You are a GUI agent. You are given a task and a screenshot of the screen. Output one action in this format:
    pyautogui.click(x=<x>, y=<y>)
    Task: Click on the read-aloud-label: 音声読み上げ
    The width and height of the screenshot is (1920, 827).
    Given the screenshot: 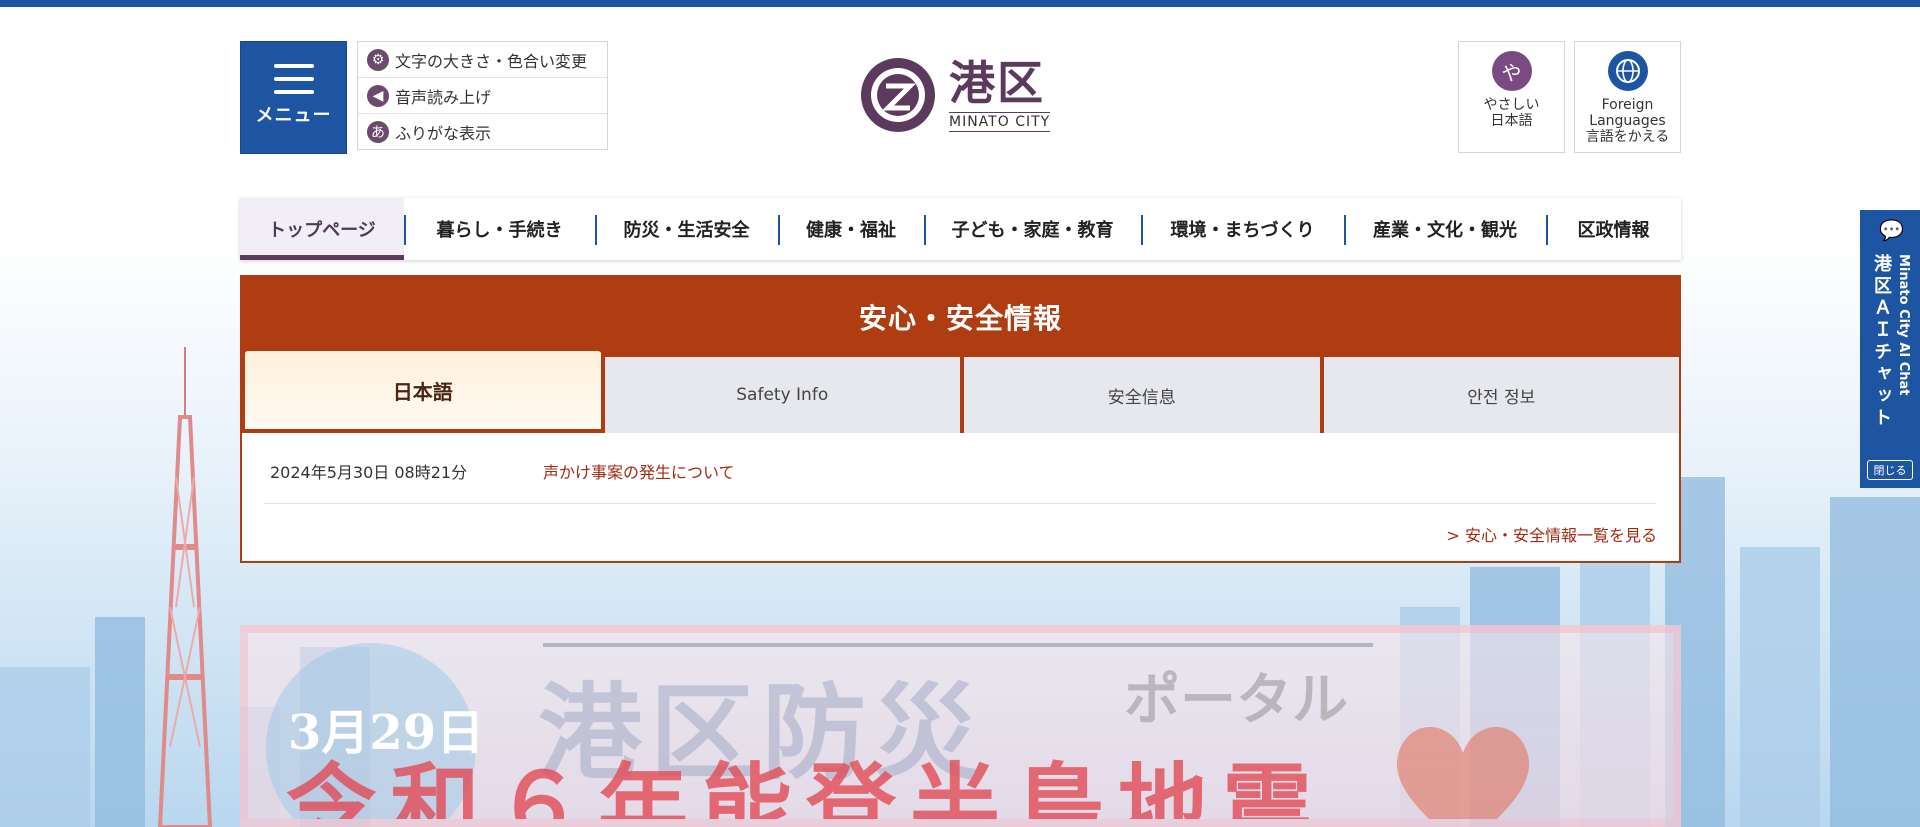 What is the action you would take?
    pyautogui.click(x=443, y=97)
    